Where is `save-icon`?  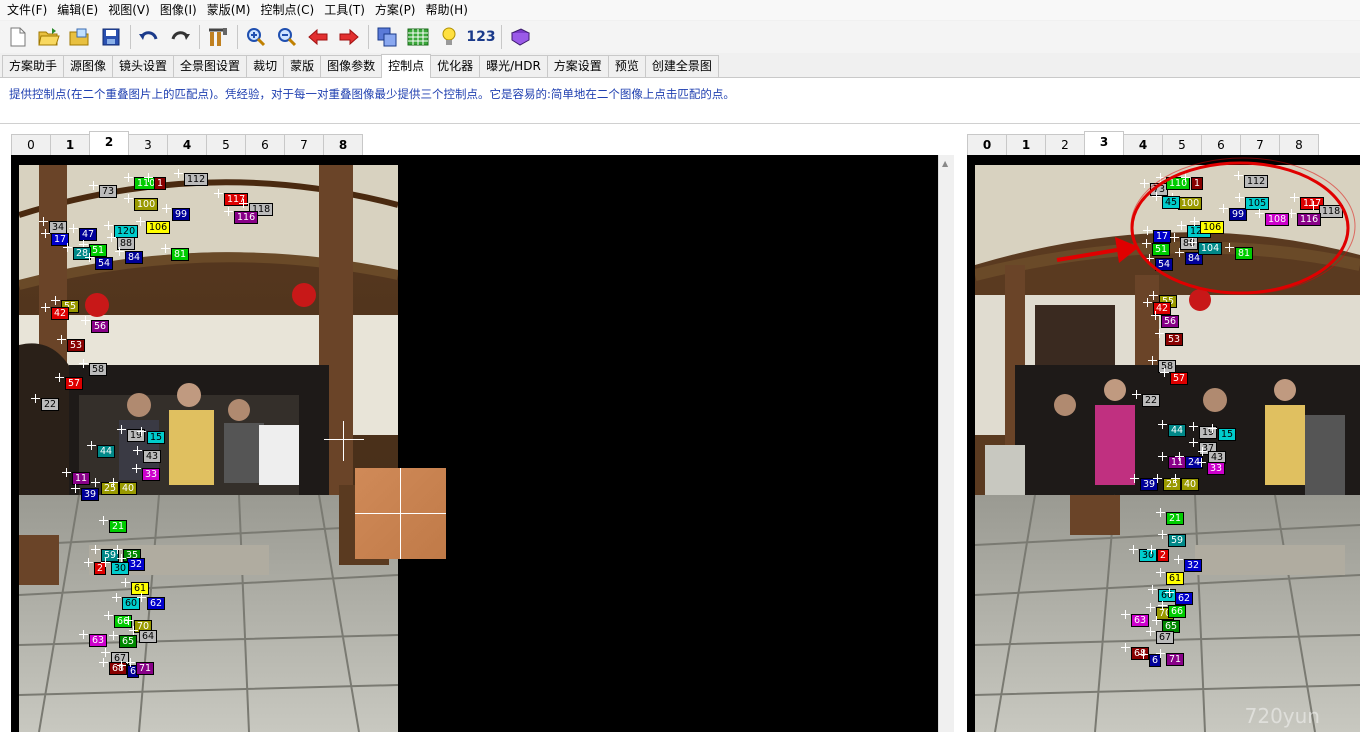 save-icon is located at coordinates (111, 37).